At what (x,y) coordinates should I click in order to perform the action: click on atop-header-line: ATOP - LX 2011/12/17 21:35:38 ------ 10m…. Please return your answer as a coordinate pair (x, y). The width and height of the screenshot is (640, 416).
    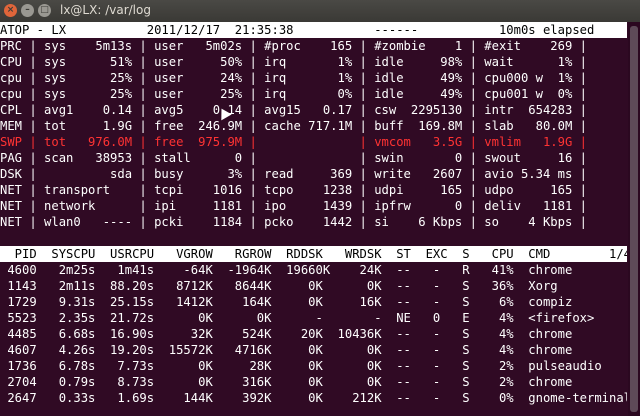
    Looking at the image, I should click on (313, 30).